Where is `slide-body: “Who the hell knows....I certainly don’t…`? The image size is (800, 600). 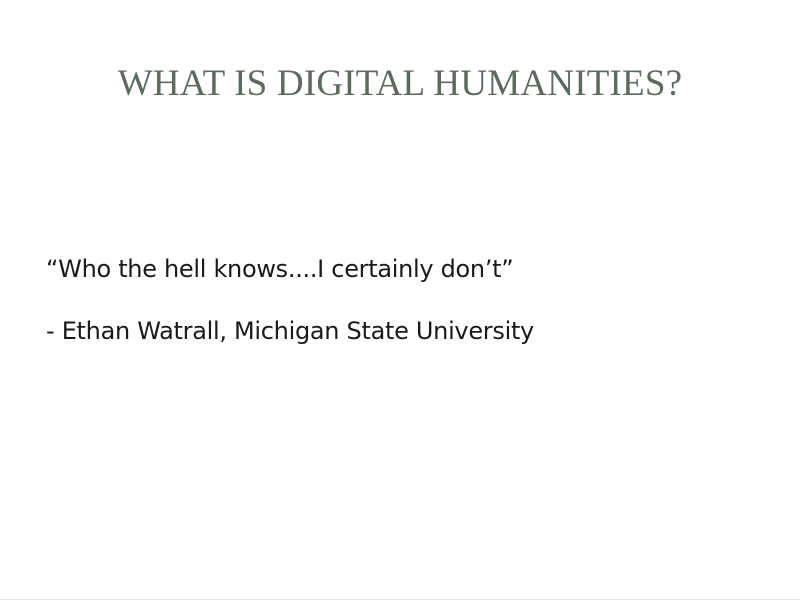 slide-body: “Who the hell knows....I certainly don’t… is located at coordinates (406, 300).